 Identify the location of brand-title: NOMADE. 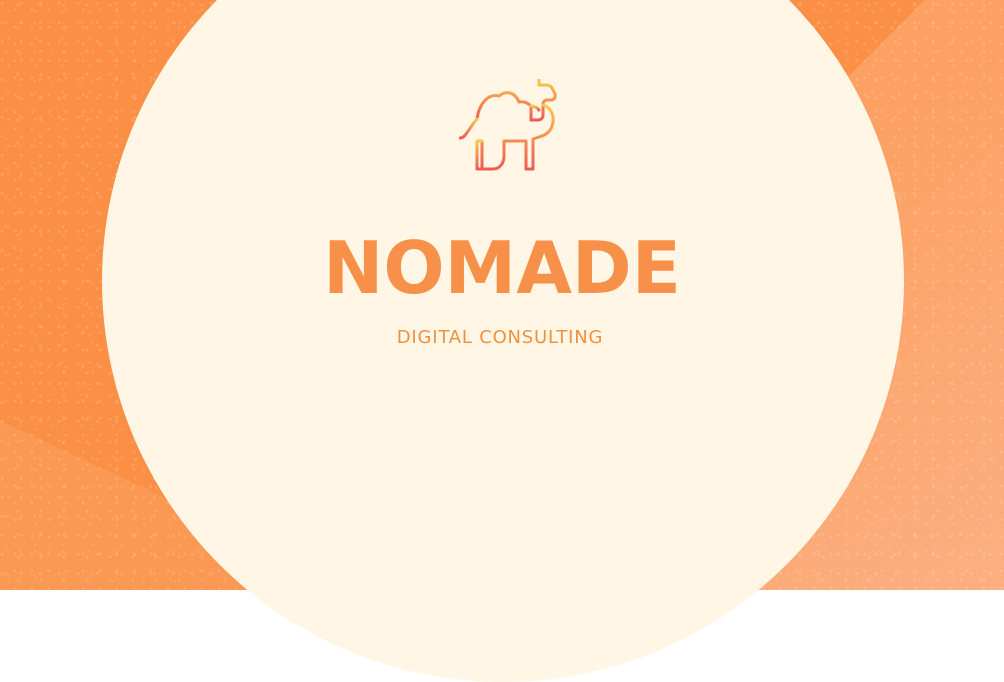
(502, 268).